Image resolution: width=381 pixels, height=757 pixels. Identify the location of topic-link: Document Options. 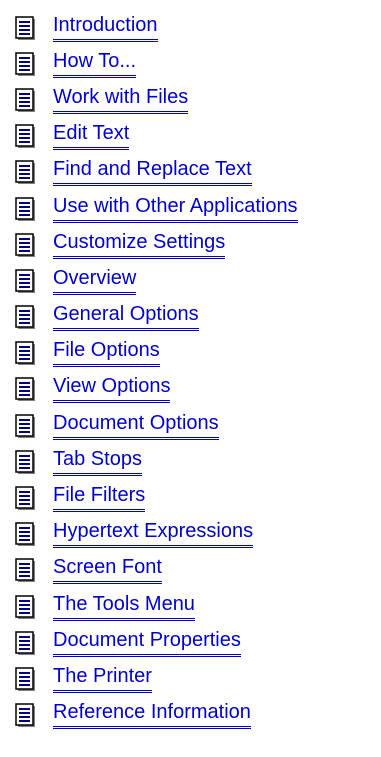
(136, 426).